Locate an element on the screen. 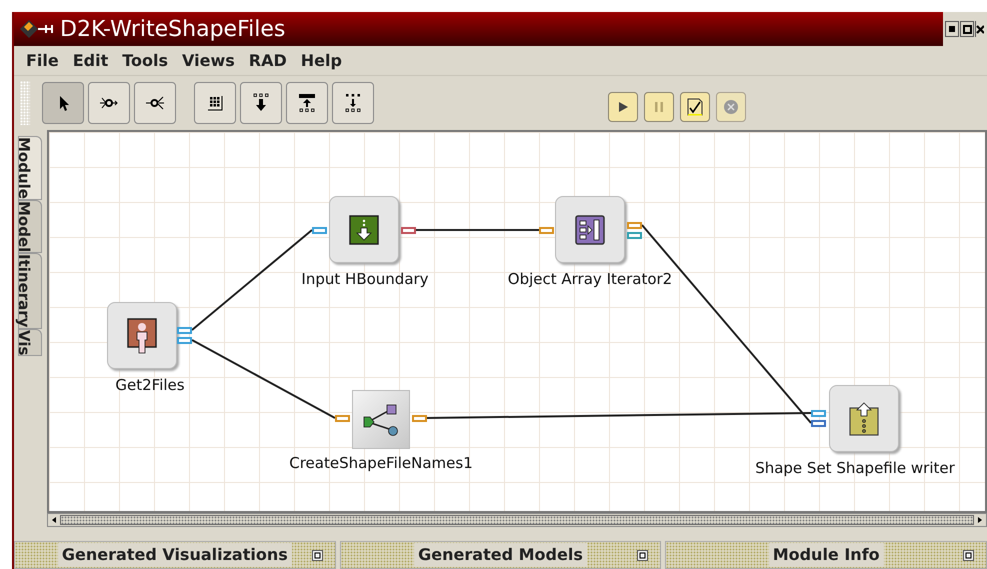 This screenshot has height=569, width=987. module-label: Input HBoundary is located at coordinates (365, 279).